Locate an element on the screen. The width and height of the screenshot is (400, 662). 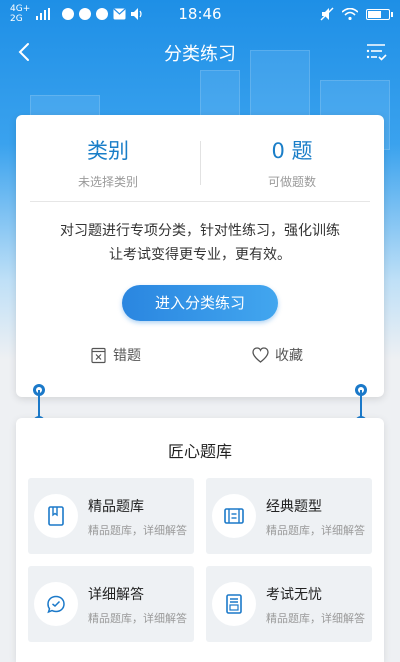
feature-title: 考试无忧 is located at coordinates (294, 595).